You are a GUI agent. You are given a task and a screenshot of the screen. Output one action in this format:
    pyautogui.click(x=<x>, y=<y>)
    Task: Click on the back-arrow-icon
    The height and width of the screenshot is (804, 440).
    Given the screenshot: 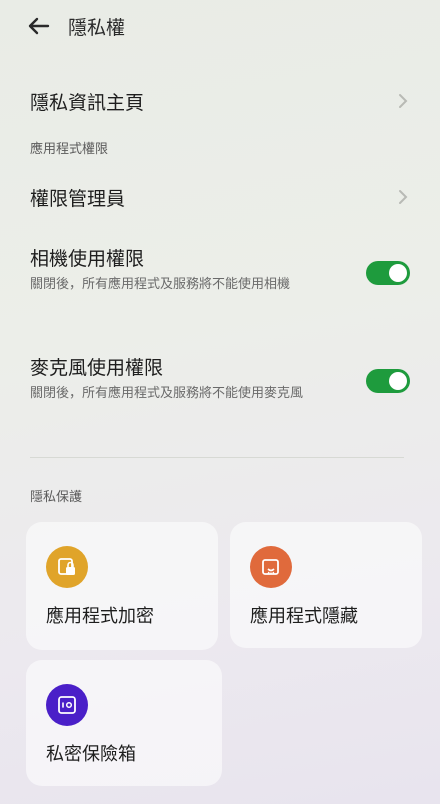 What is the action you would take?
    pyautogui.click(x=38, y=26)
    